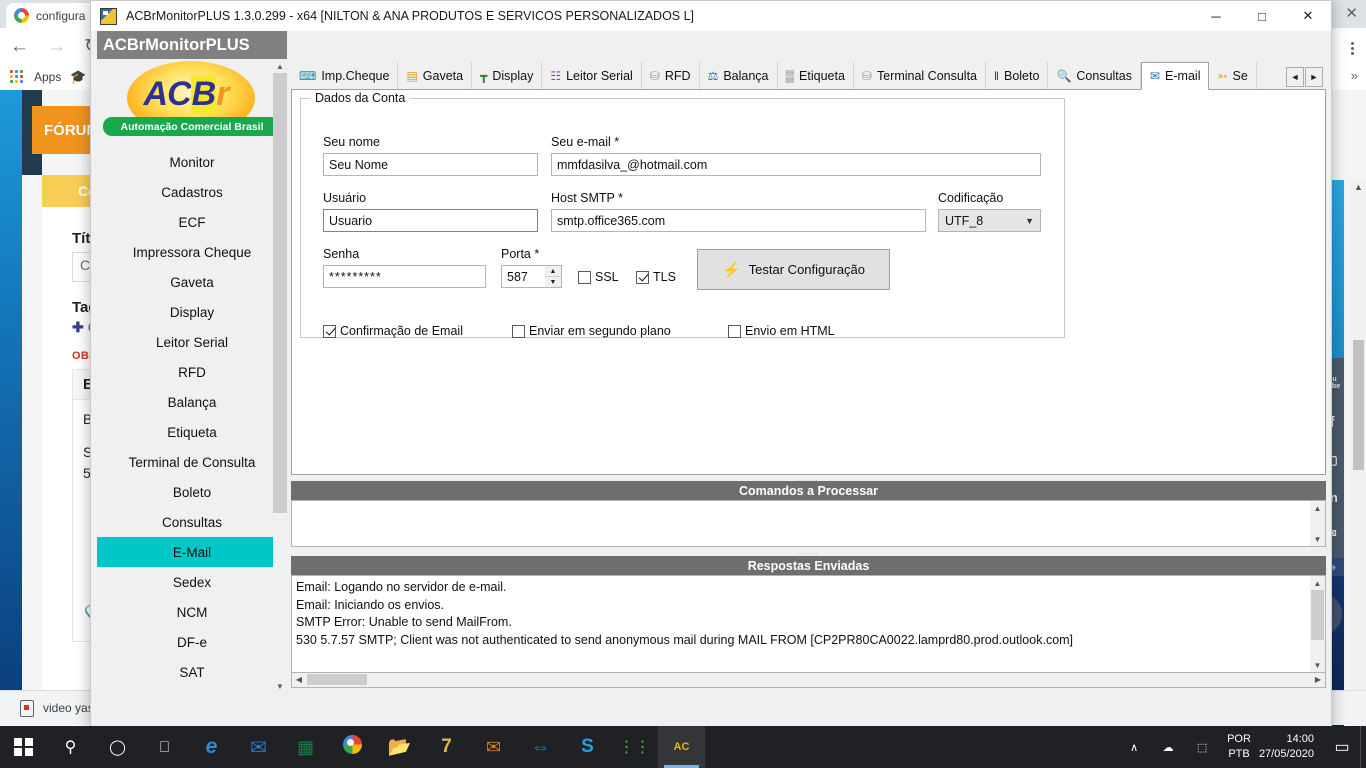 The image size is (1366, 768). What do you see at coordinates (1318, 679) in the screenshot?
I see `responses-hscroll-right-icon: ▶` at bounding box center [1318, 679].